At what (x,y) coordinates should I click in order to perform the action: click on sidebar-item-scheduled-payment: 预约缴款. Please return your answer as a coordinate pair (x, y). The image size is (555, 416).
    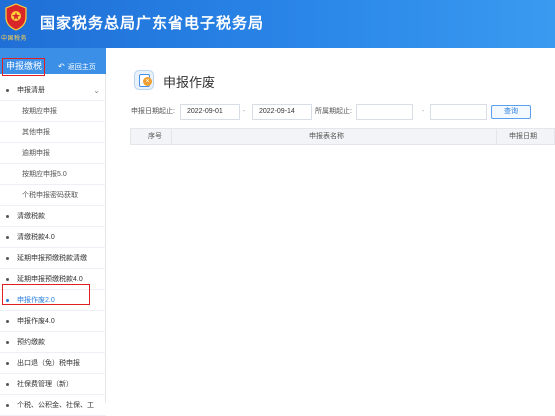
    Looking at the image, I should click on (53, 342).